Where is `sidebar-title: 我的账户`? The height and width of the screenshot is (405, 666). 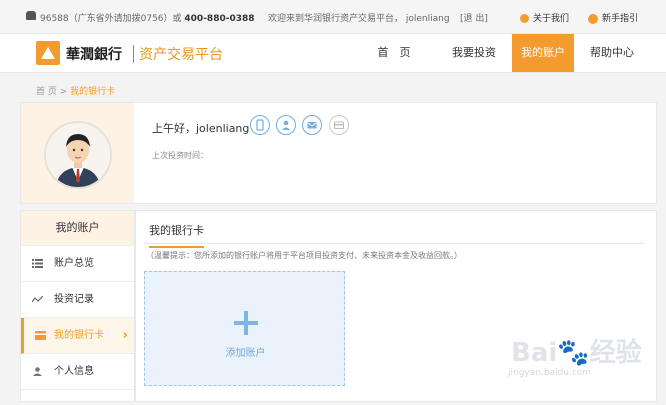 sidebar-title: 我的账户 is located at coordinates (77, 228).